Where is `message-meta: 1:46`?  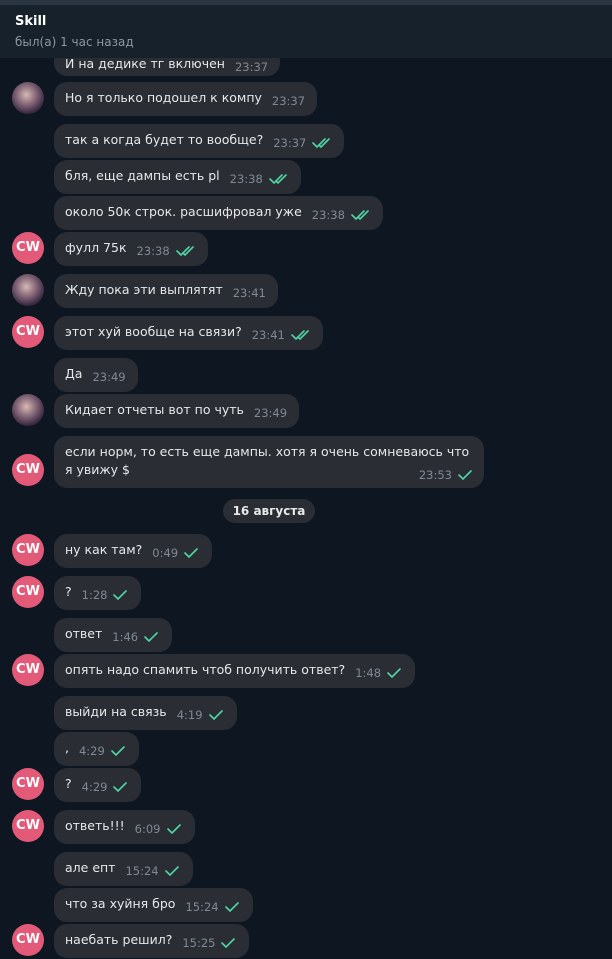
message-meta: 1:46 is located at coordinates (136, 637).